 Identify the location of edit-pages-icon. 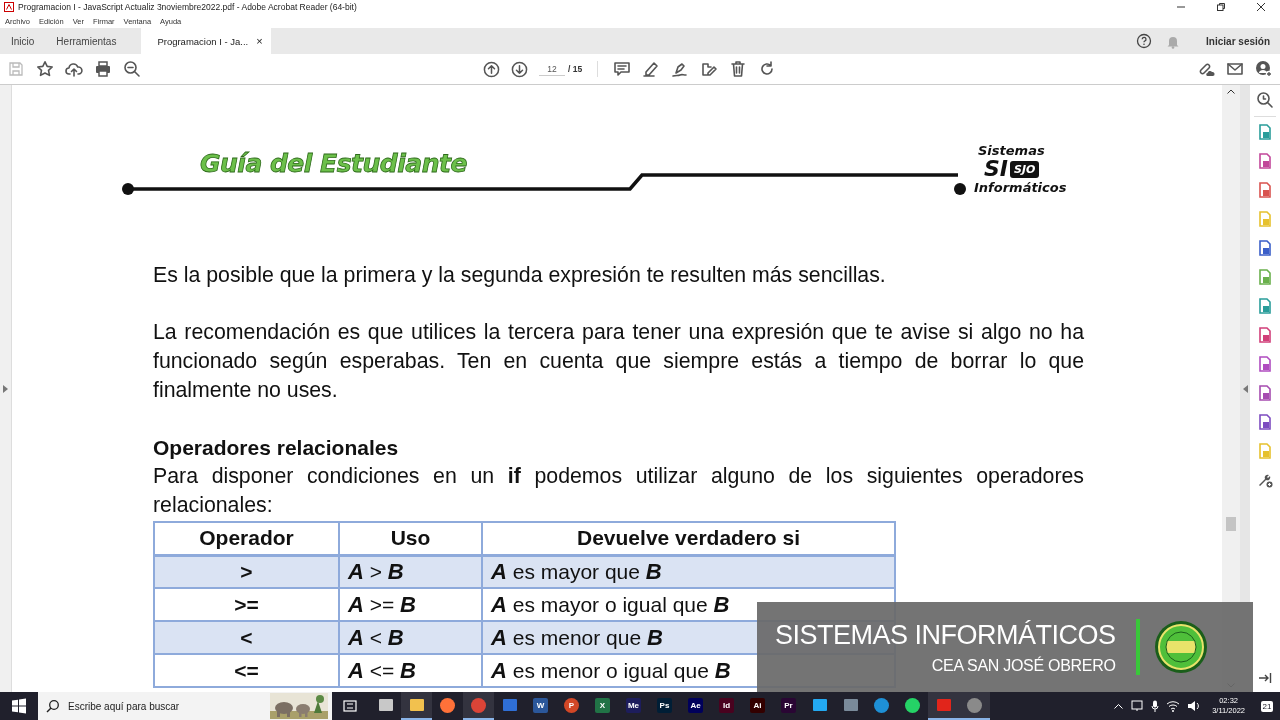
(709, 69).